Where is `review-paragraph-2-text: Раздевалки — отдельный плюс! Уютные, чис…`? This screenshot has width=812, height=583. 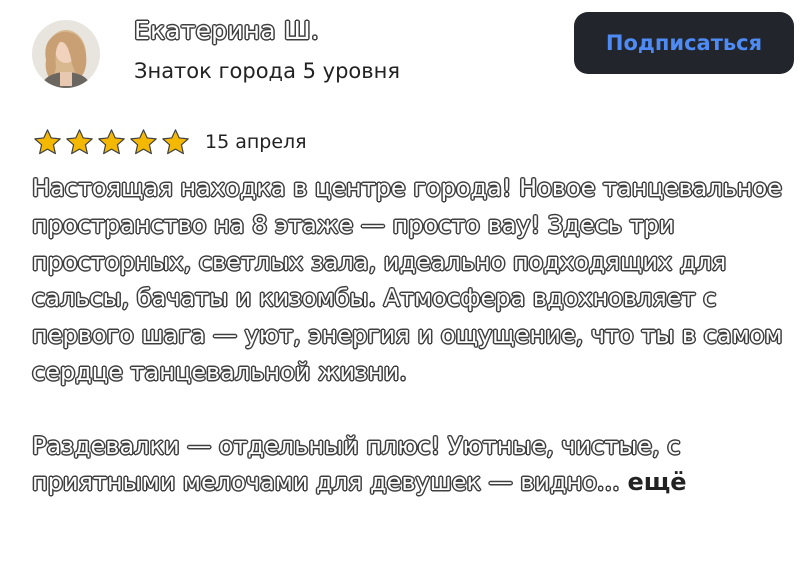
review-paragraph-2-text: Раздевалки — отдельный плюс! Уютные, чис… is located at coordinates (356, 464).